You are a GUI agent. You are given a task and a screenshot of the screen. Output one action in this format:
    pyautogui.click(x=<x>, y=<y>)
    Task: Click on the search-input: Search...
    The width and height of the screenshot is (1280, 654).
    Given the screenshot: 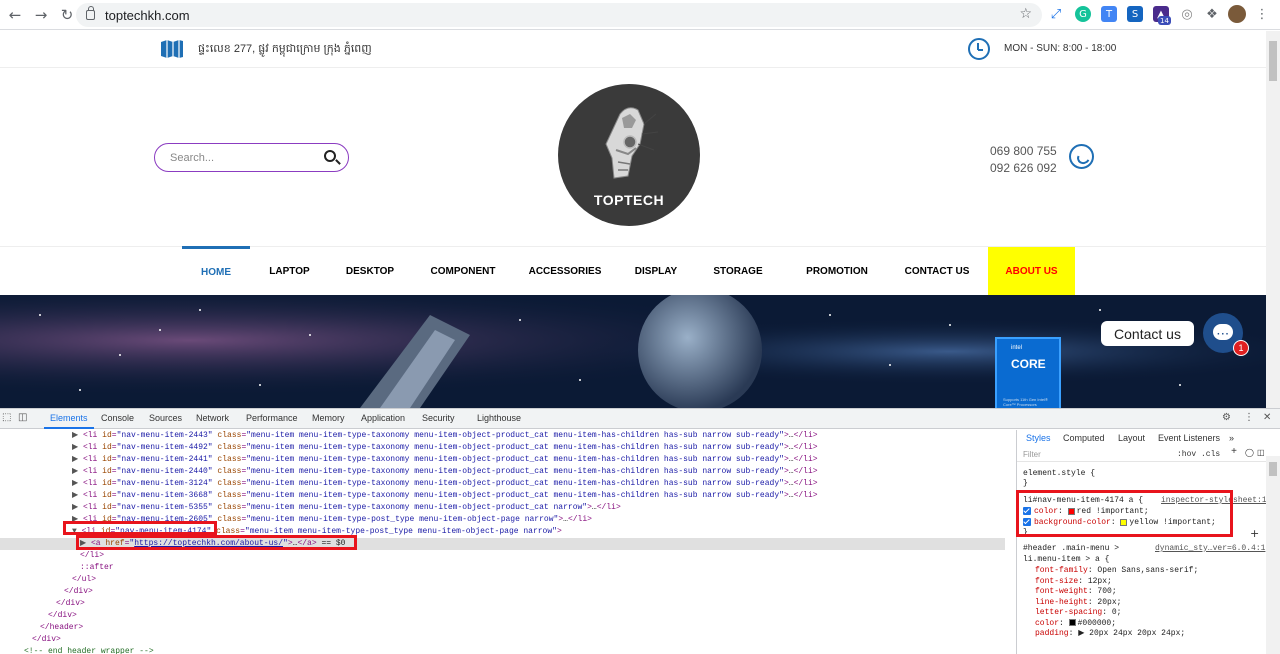 What is the action you would take?
    pyautogui.click(x=251, y=157)
    